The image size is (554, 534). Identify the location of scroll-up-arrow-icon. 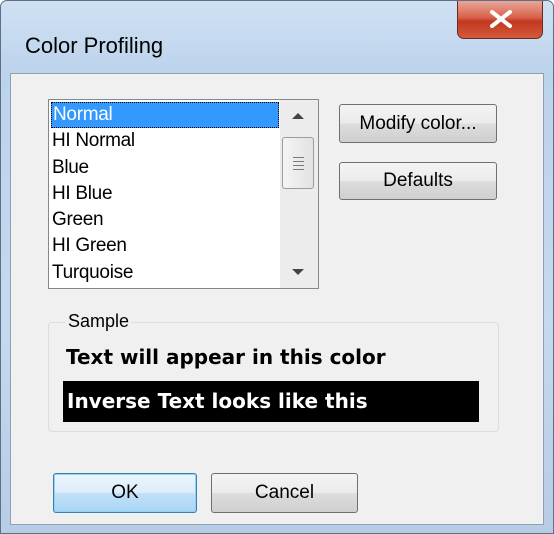
(298, 116).